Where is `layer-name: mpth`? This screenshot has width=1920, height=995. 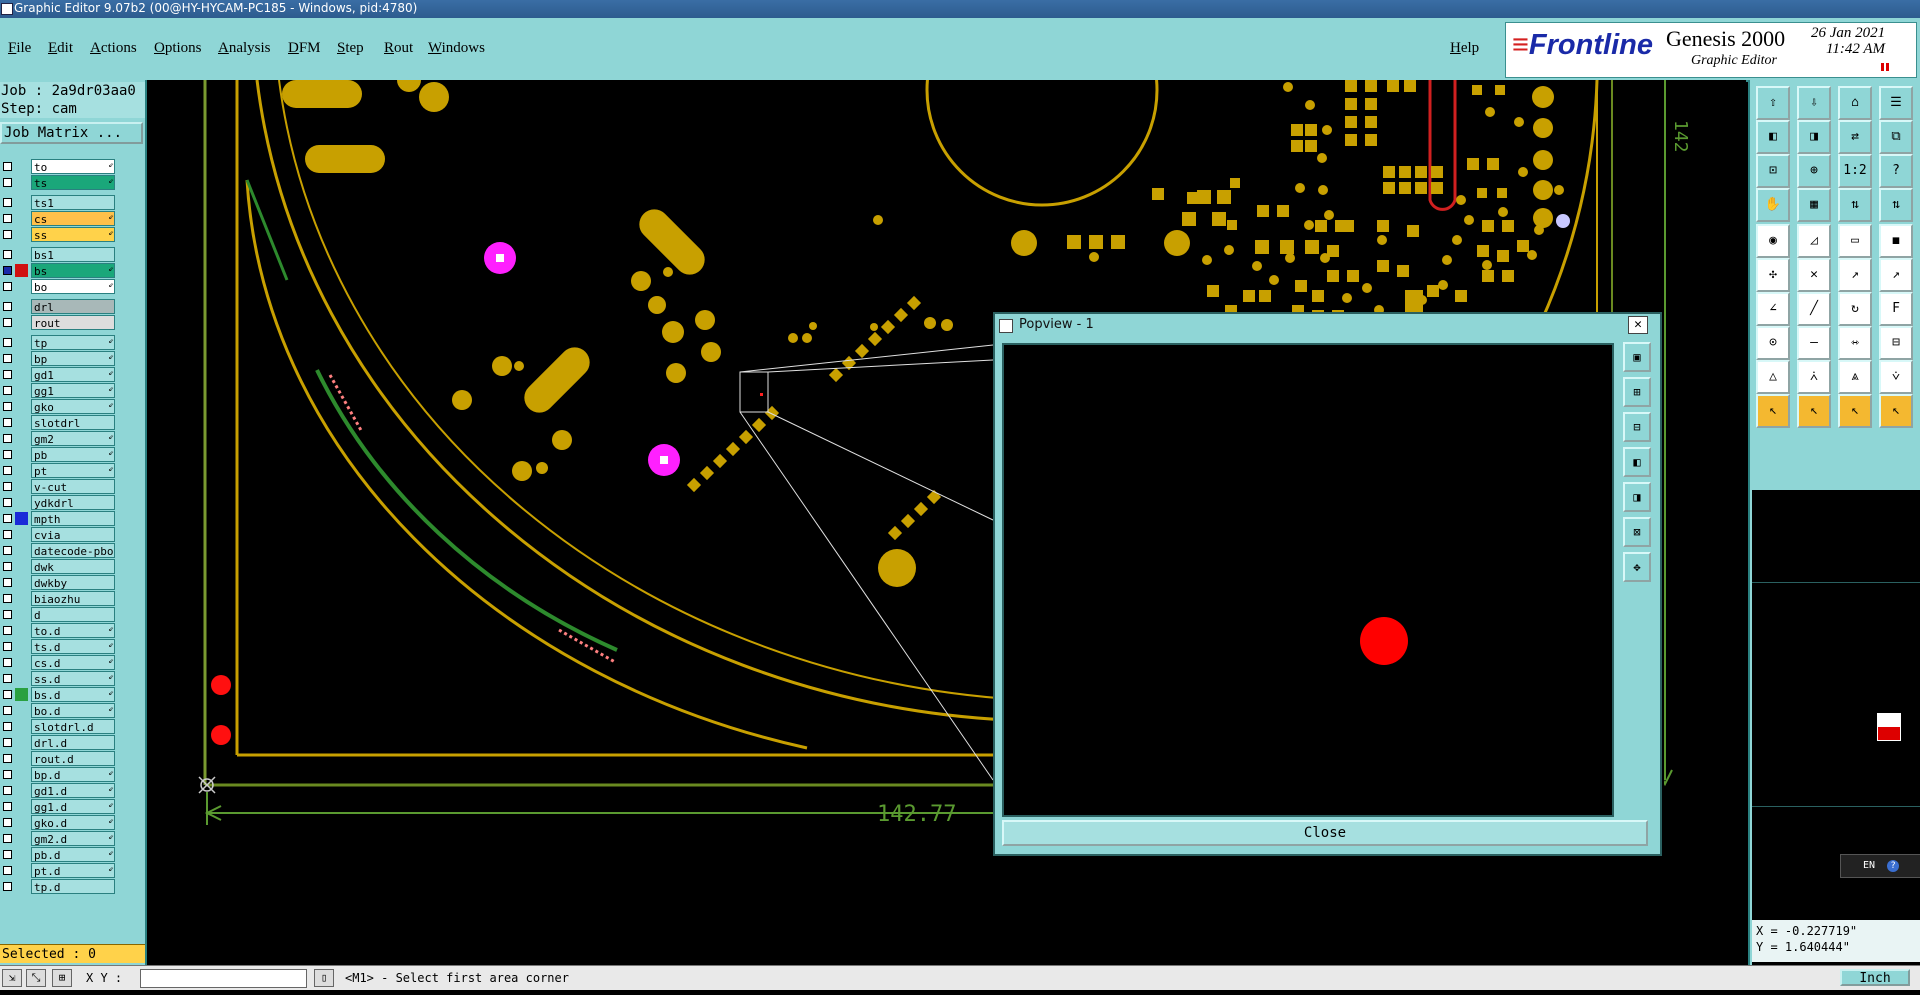
layer-name: mpth is located at coordinates (73, 518).